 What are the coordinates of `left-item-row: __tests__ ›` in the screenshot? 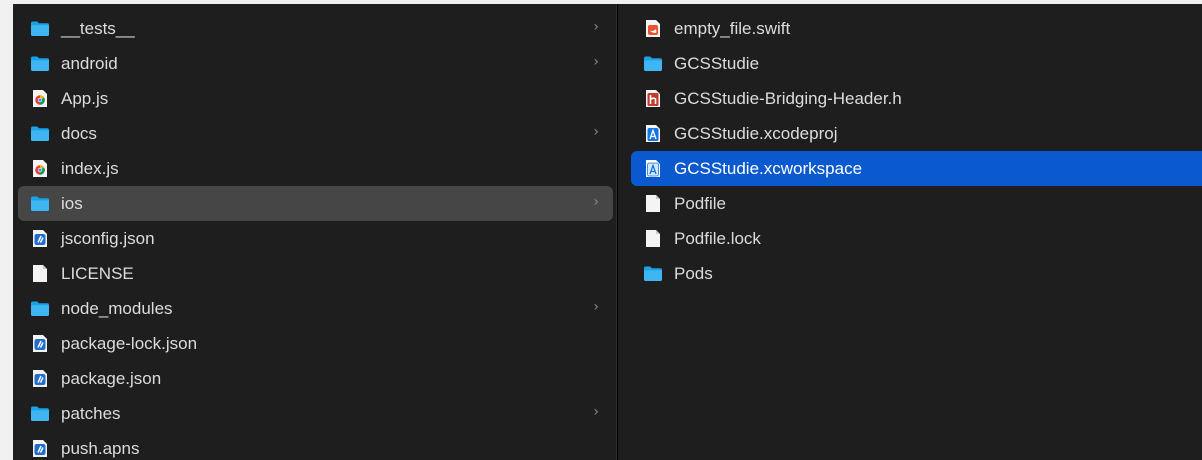 It's located at (315, 28).